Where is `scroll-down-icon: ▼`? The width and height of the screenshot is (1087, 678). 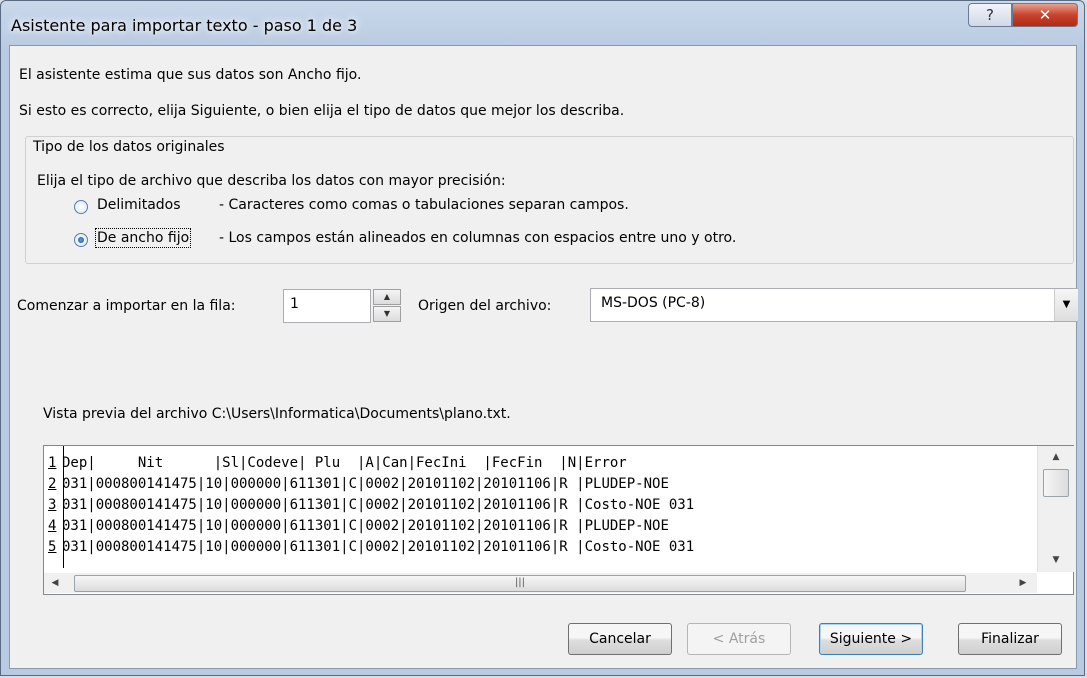
scroll-down-icon: ▼ is located at coordinates (1056, 560).